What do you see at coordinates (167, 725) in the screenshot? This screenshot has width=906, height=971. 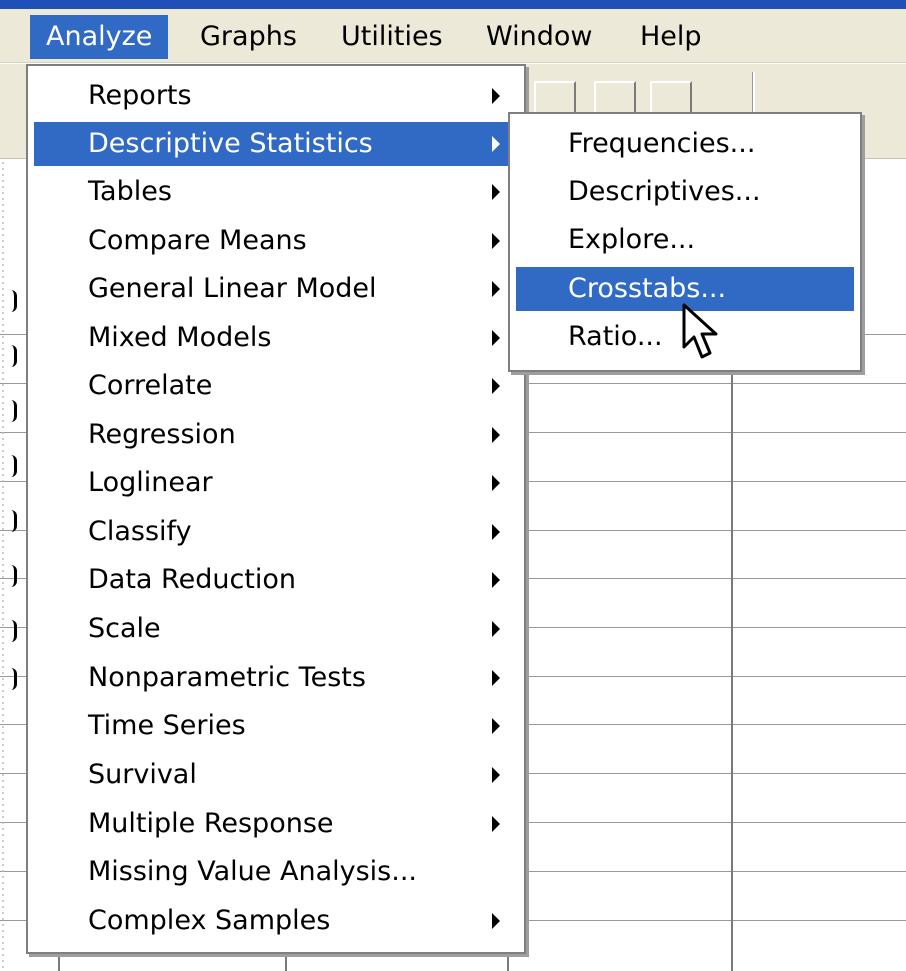 I see `menu-item-label: Time Series` at bounding box center [167, 725].